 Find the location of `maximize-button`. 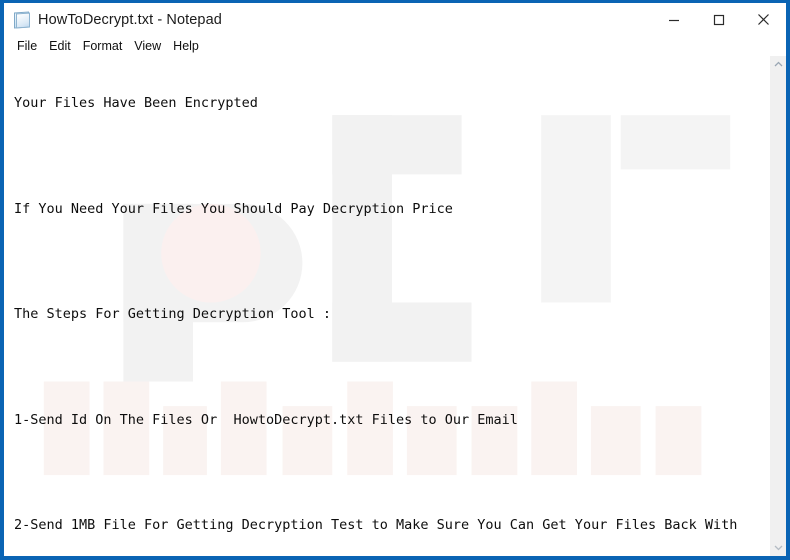

maximize-button is located at coordinates (718, 19).